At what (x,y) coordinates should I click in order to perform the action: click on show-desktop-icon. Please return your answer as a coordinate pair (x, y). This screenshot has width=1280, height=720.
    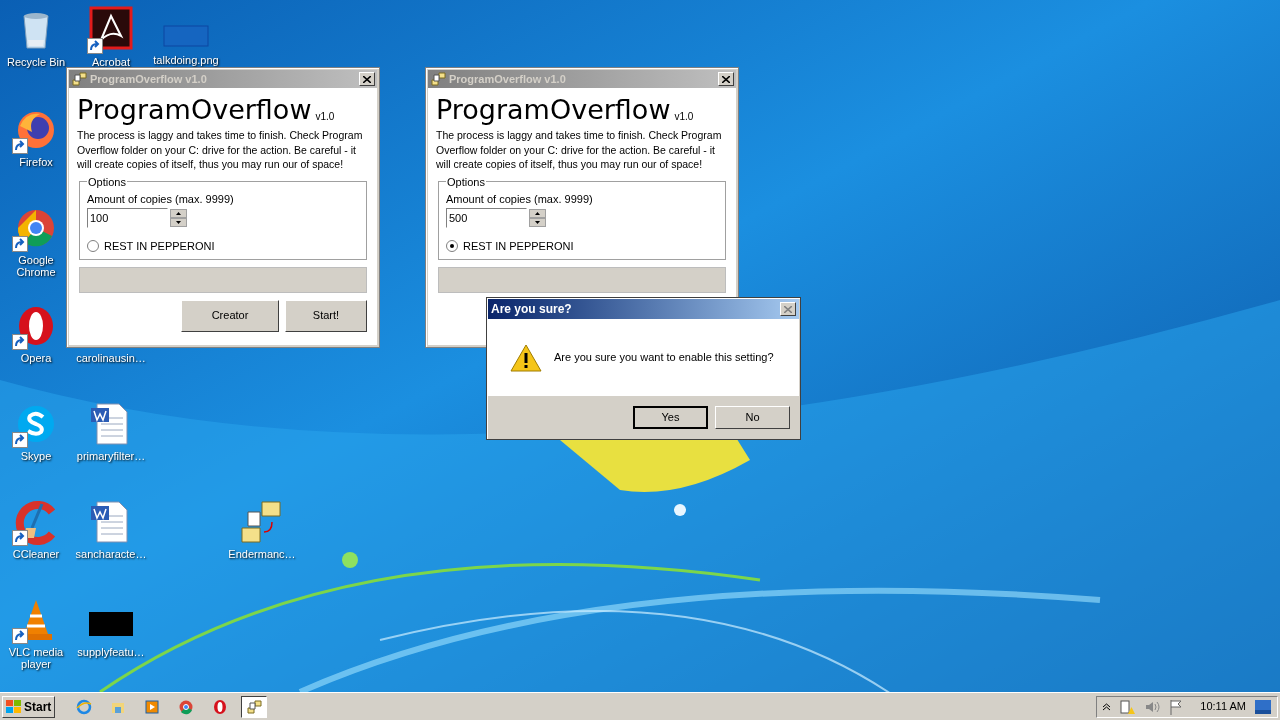
    Looking at the image, I should click on (1263, 706).